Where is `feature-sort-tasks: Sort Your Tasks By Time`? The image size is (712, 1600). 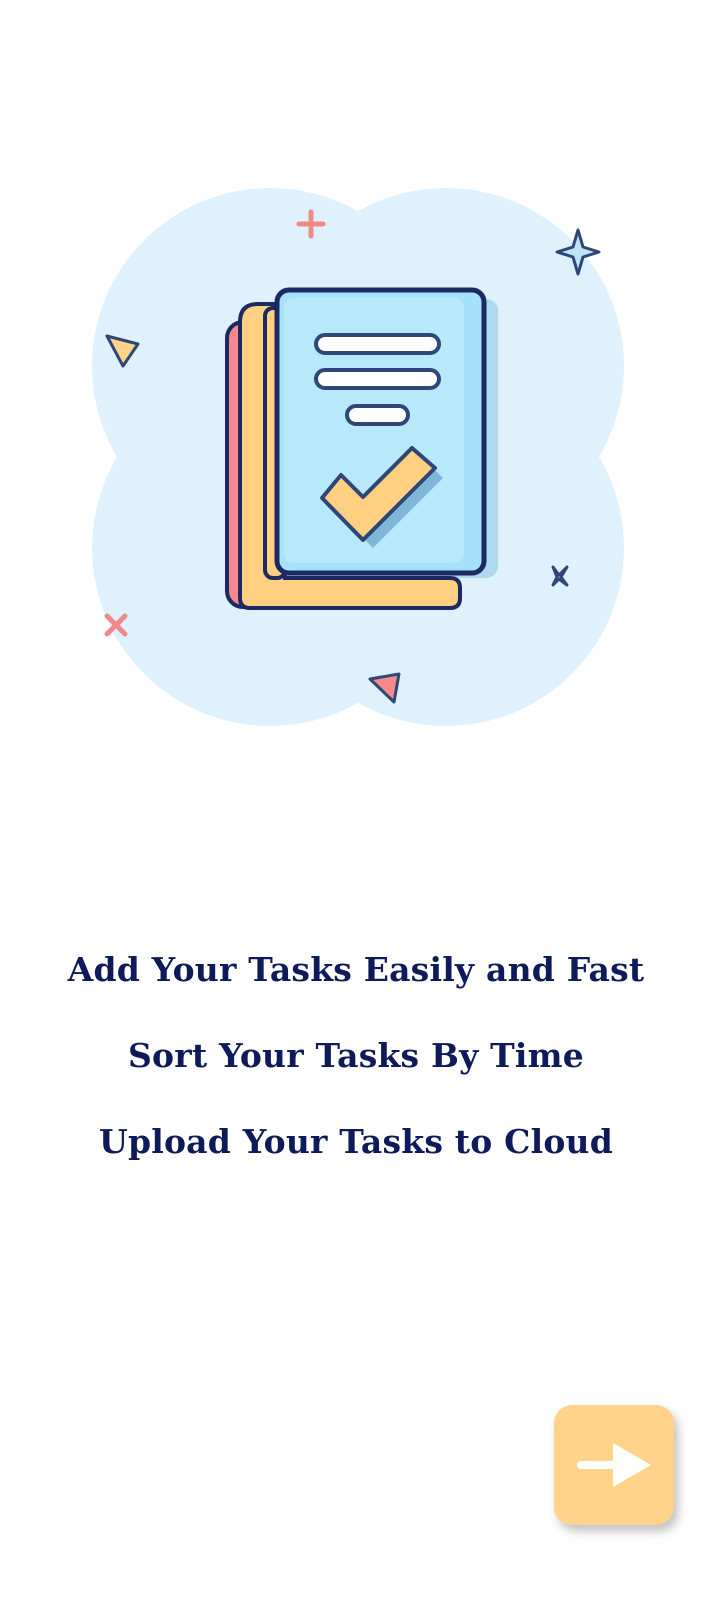 feature-sort-tasks: Sort Your Tasks By Time is located at coordinates (356, 1055).